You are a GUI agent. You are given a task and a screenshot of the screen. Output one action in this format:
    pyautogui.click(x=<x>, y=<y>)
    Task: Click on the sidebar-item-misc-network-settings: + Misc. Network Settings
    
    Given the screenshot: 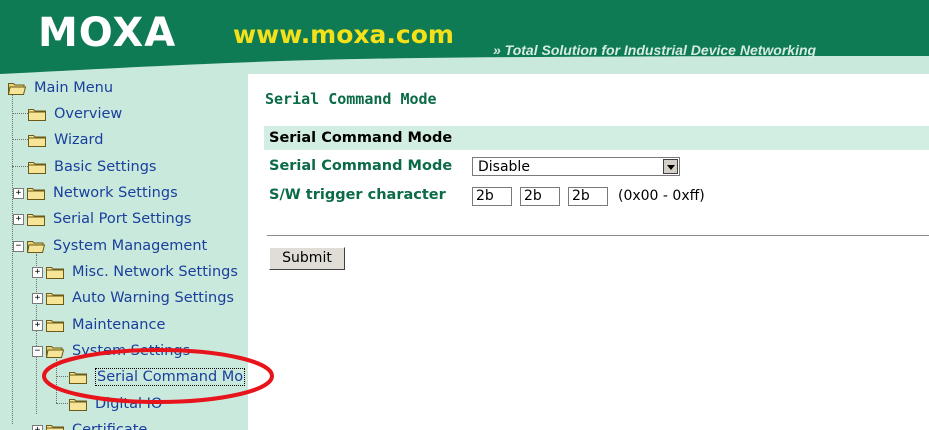 What is the action you would take?
    pyautogui.click(x=135, y=272)
    